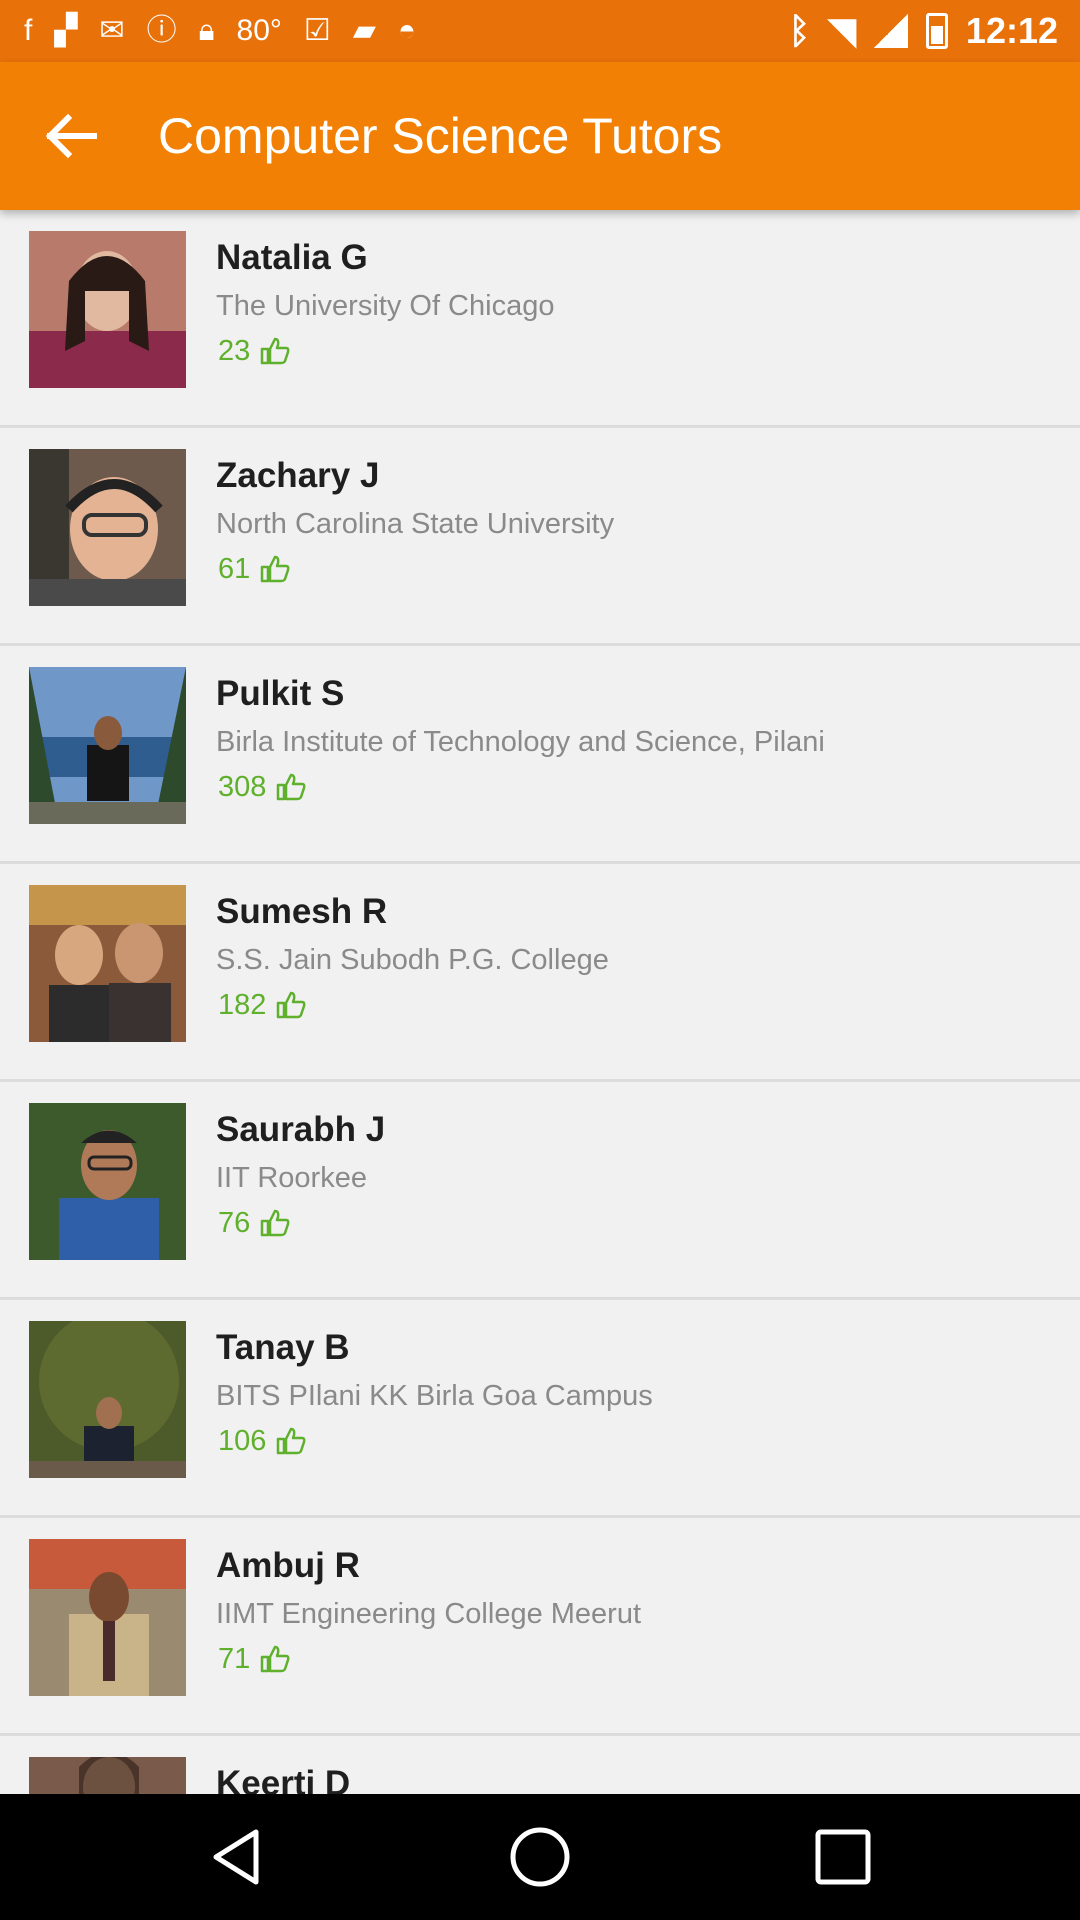  What do you see at coordinates (112, 30) in the screenshot?
I see `gmail-icon: ✉` at bounding box center [112, 30].